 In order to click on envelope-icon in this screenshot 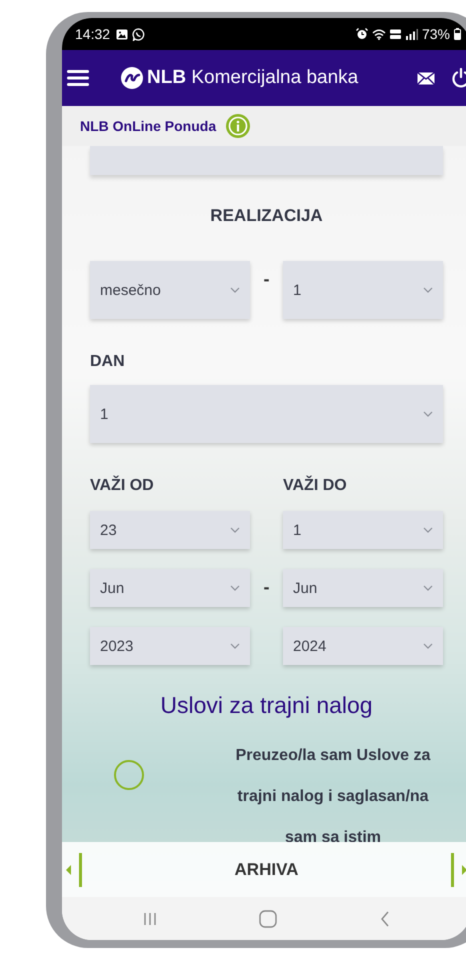, I will do `click(426, 78)`.